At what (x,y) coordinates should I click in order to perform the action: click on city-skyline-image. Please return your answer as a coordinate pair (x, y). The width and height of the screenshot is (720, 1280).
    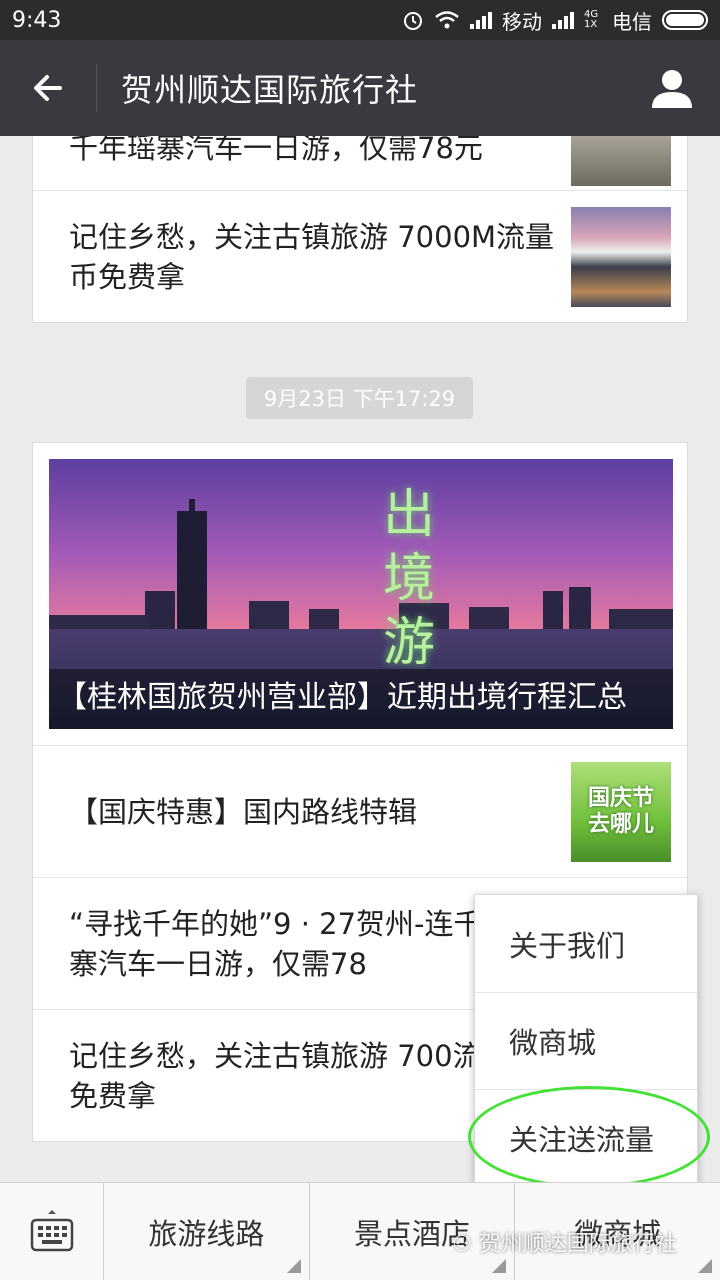
    Looking at the image, I should click on (361, 565).